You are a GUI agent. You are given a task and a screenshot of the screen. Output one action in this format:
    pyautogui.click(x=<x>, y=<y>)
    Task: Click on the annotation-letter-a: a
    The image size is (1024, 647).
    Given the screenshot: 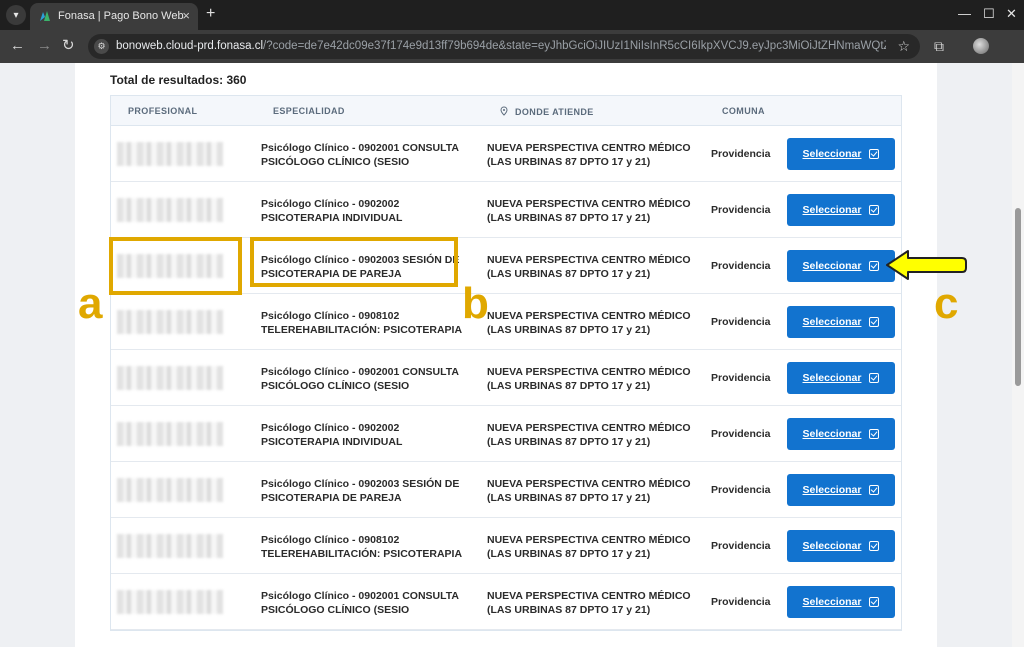 What is the action you would take?
    pyautogui.click(x=90, y=303)
    